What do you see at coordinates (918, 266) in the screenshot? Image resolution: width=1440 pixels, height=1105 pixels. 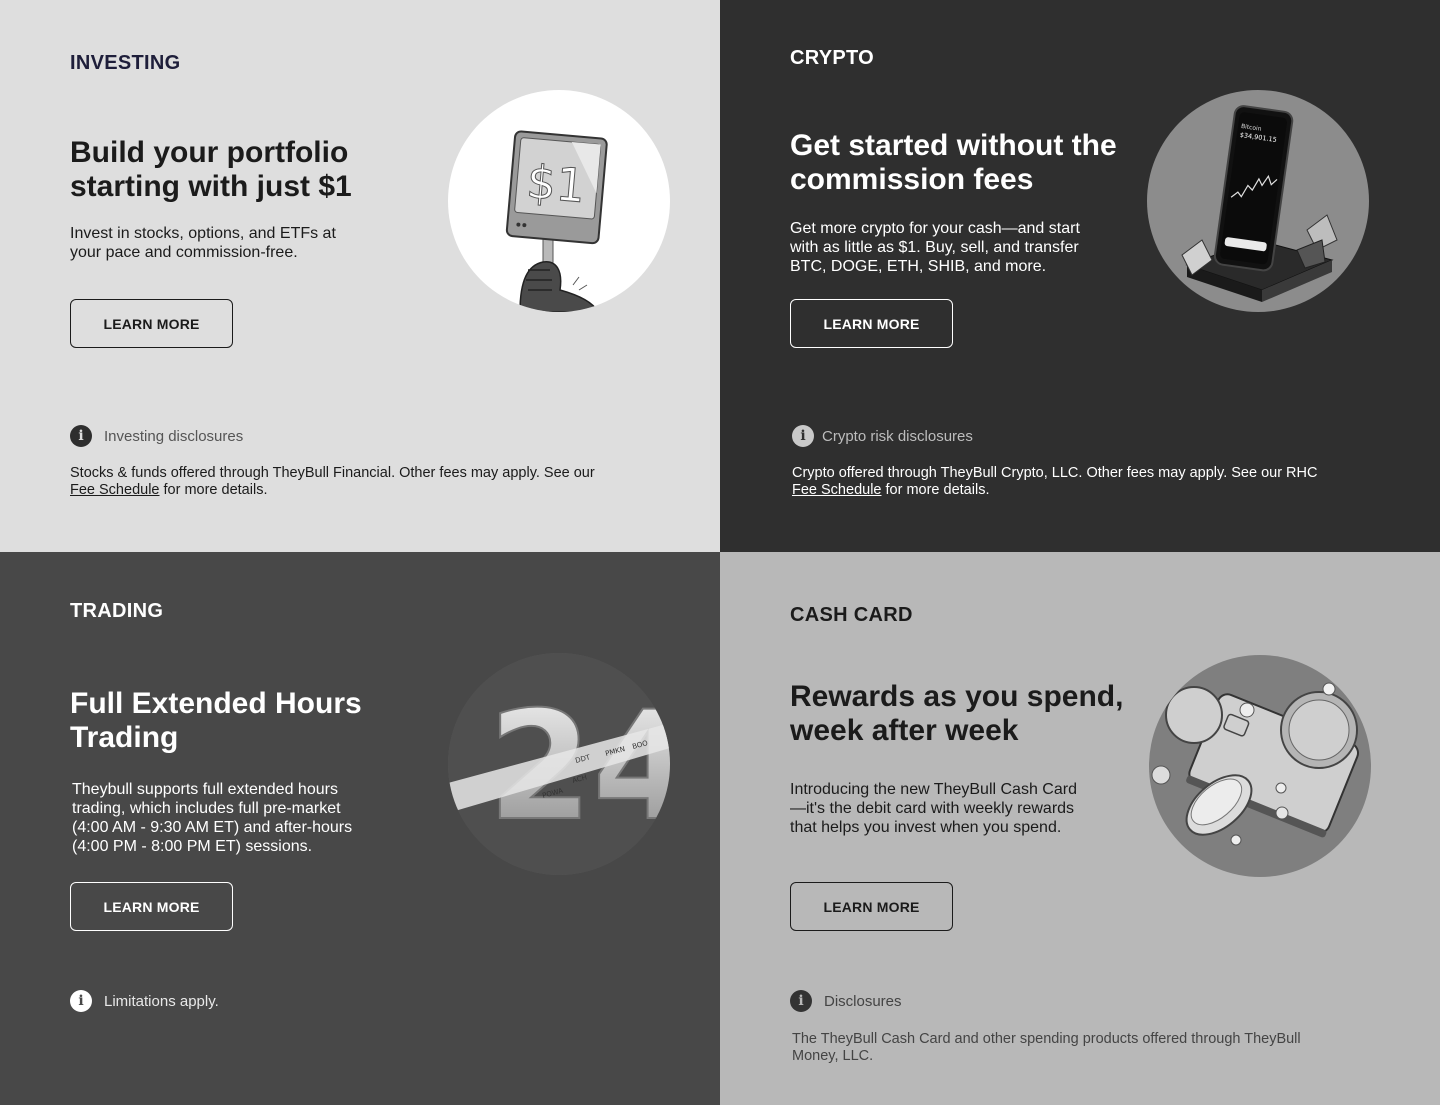 I see `crypto-desc-line3: BTC, DOGE, ETH, SHIB, and more.` at bounding box center [918, 266].